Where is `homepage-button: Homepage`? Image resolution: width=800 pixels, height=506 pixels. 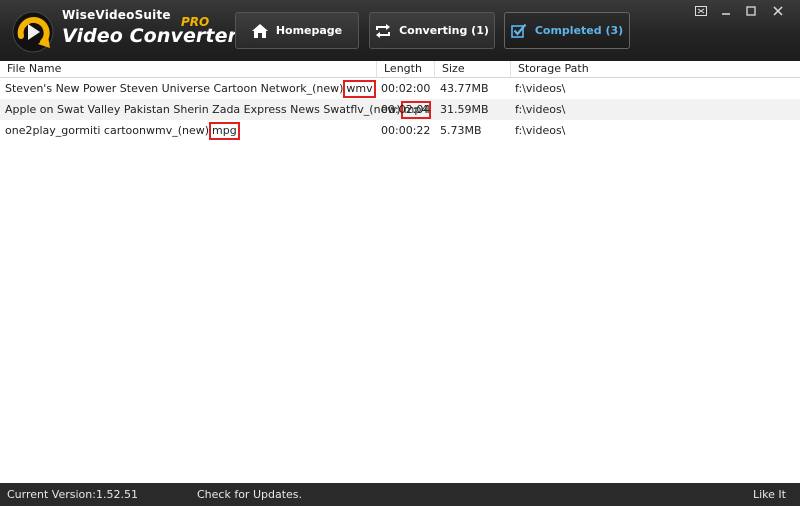 homepage-button: Homepage is located at coordinates (297, 30).